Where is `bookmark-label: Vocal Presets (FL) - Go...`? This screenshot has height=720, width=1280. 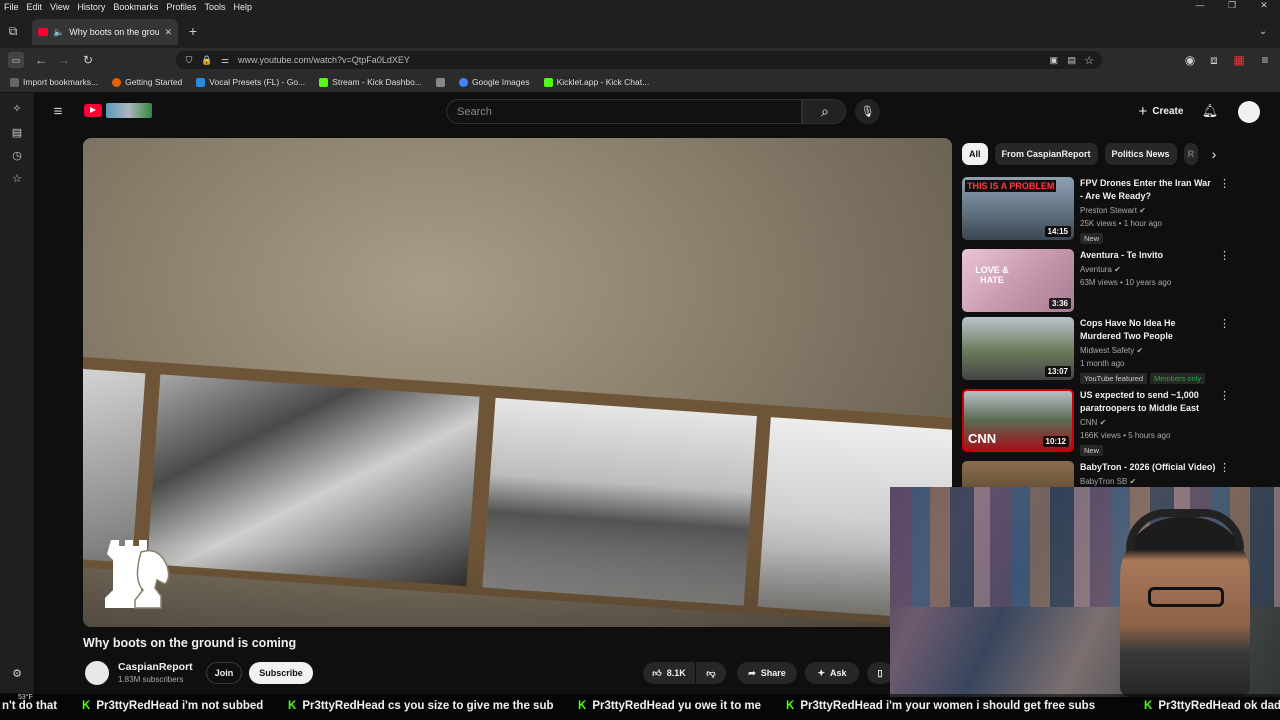 bookmark-label: Vocal Presets (FL) - Go... is located at coordinates (257, 82).